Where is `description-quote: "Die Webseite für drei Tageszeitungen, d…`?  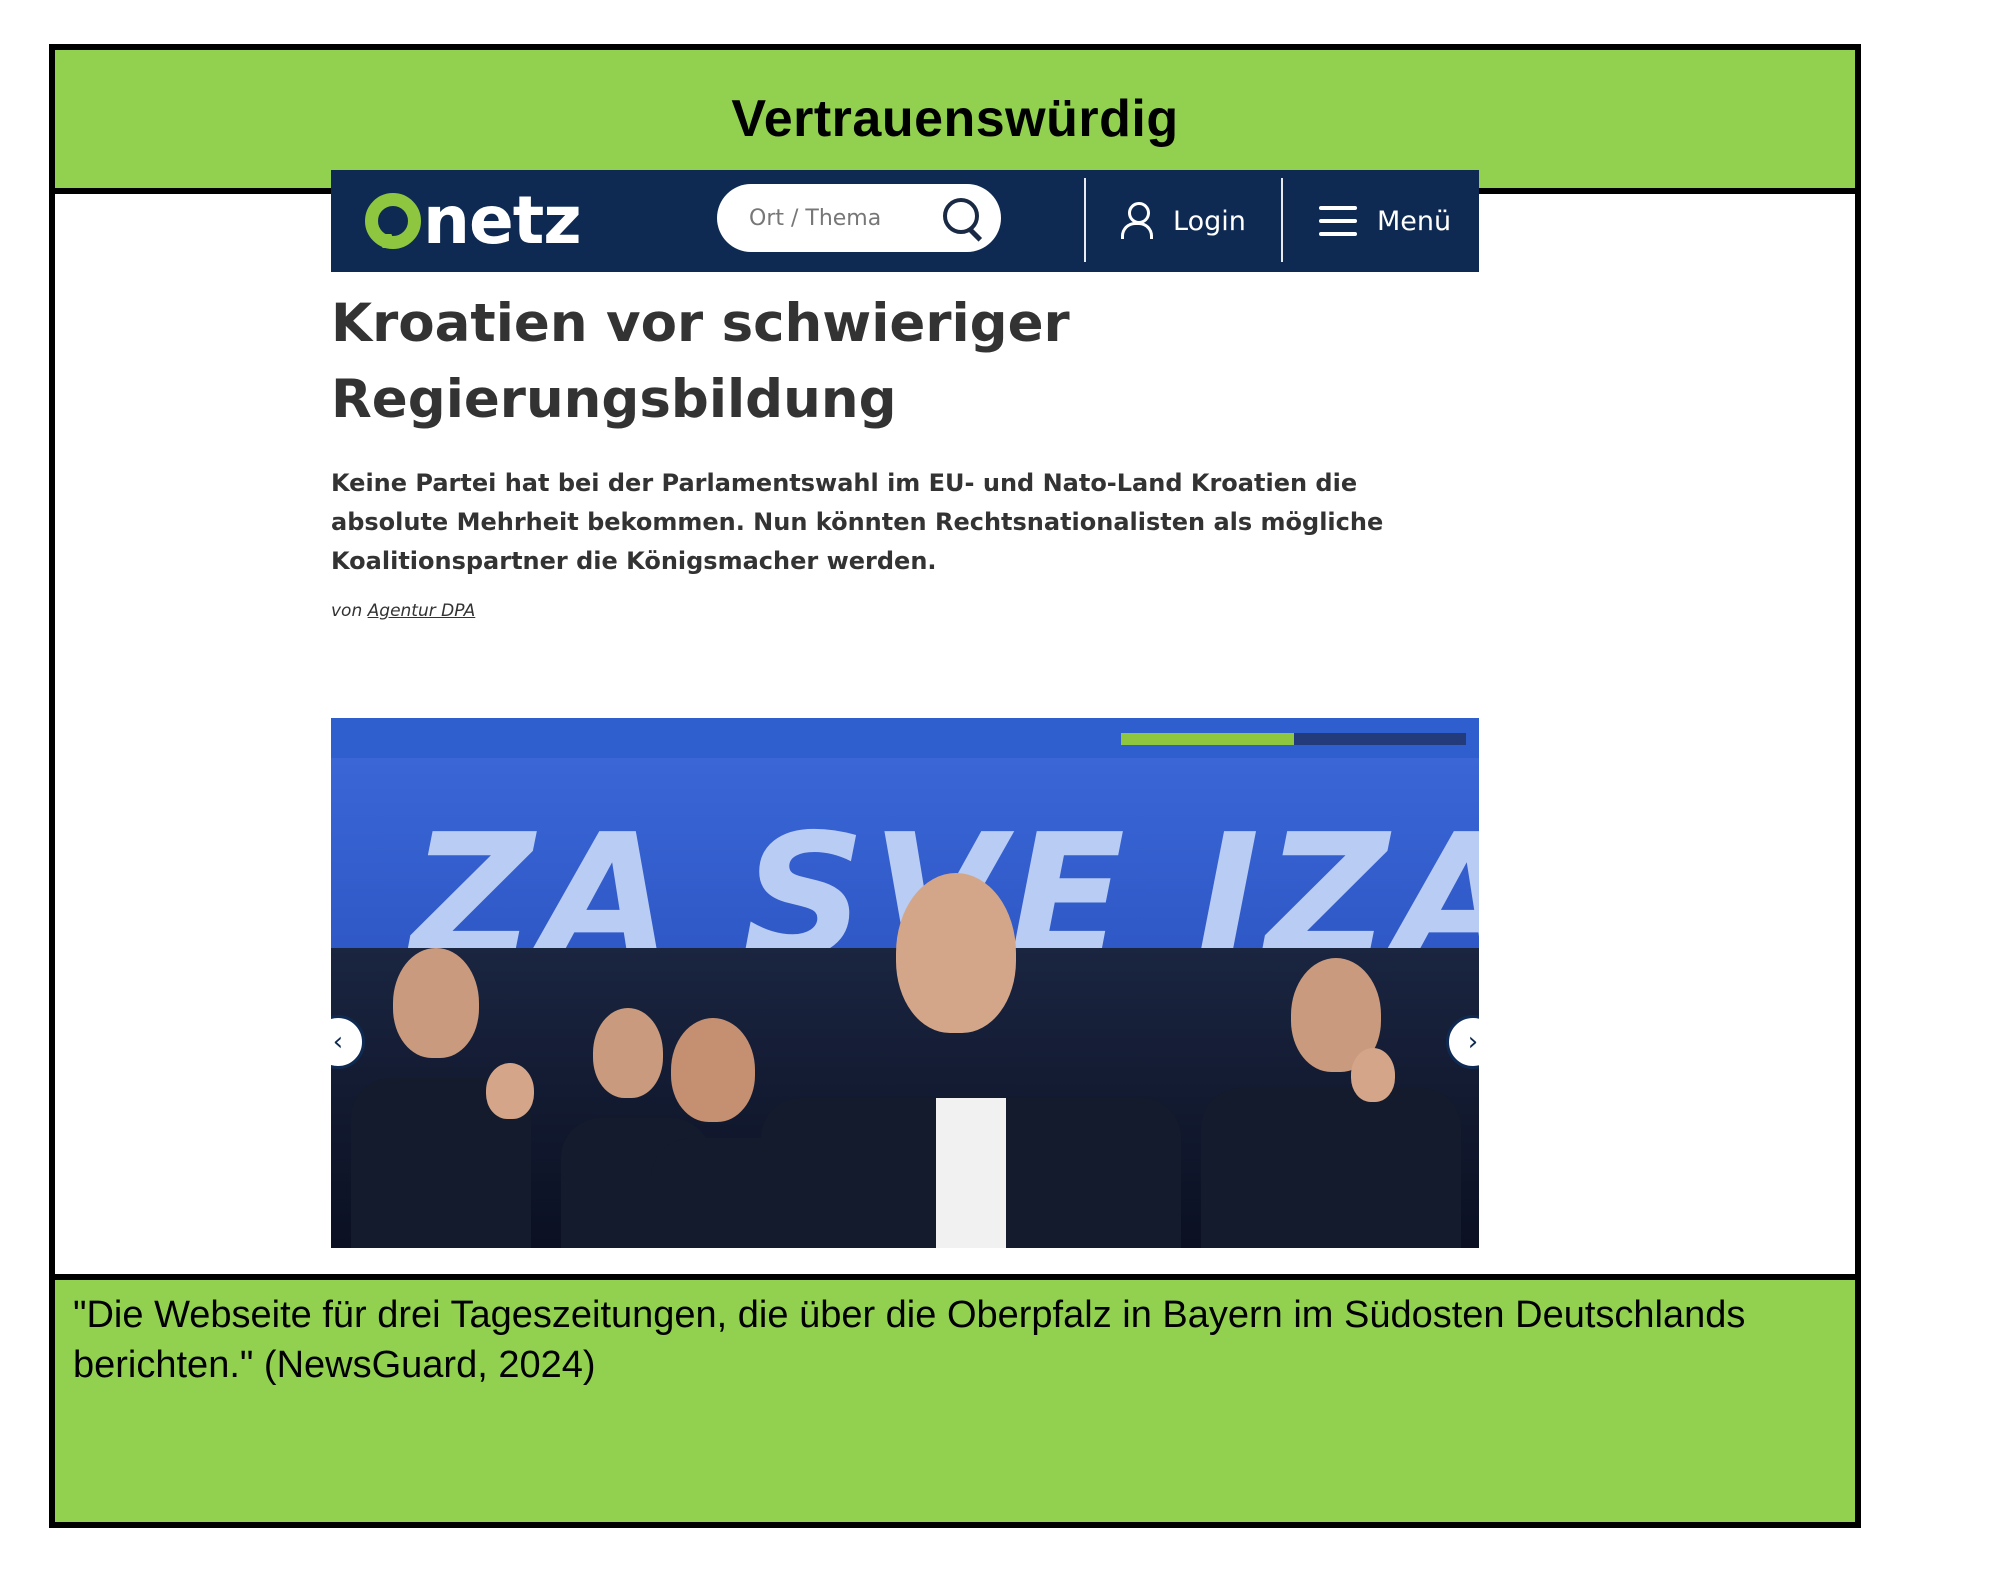 description-quote: "Die Webseite für drei Tageszeitungen, d… is located at coordinates (909, 1340).